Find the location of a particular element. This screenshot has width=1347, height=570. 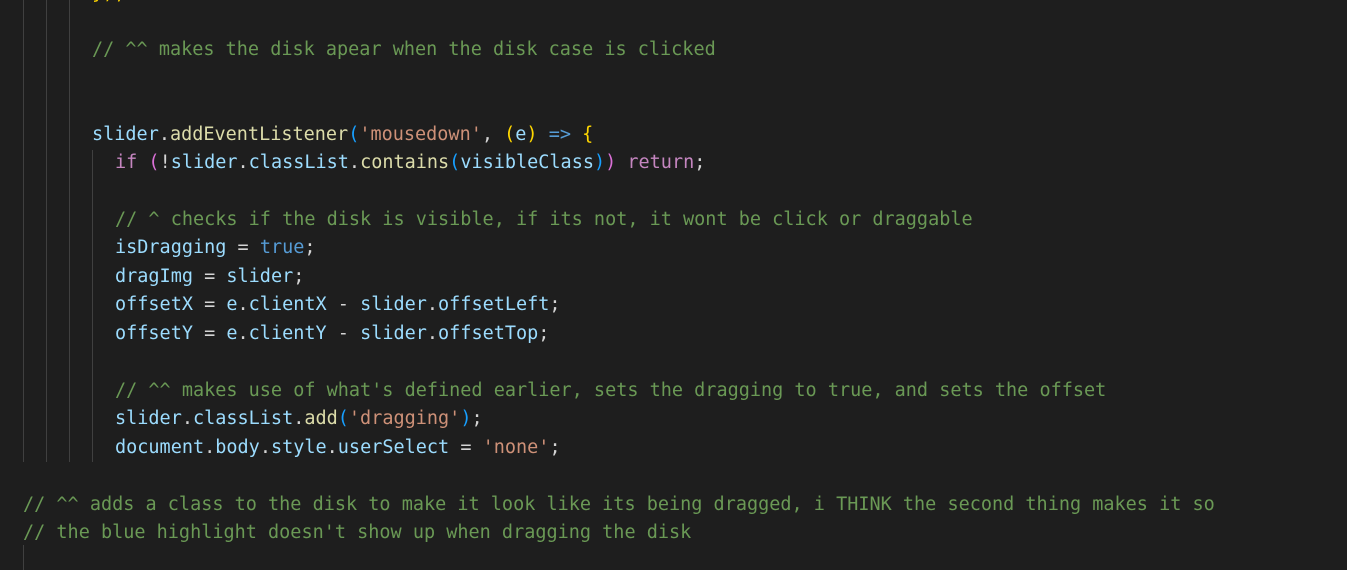

code-fragment-top: }); is located at coordinates (108, 2).